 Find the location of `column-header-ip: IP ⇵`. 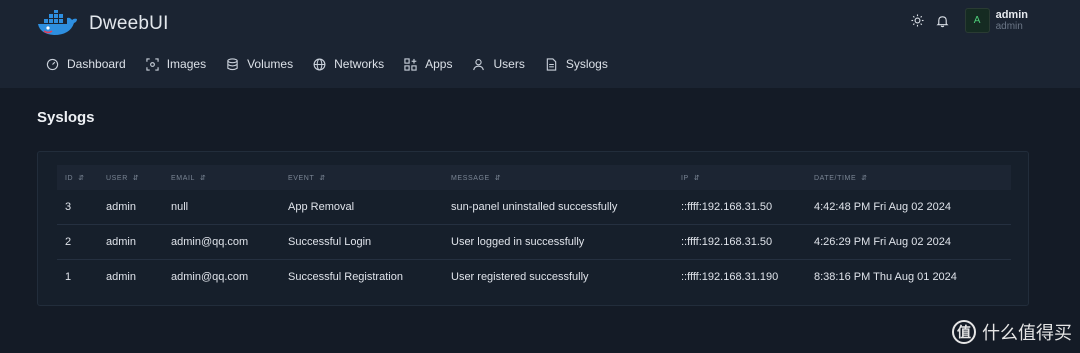

column-header-ip: IP ⇵ is located at coordinates (747, 177).